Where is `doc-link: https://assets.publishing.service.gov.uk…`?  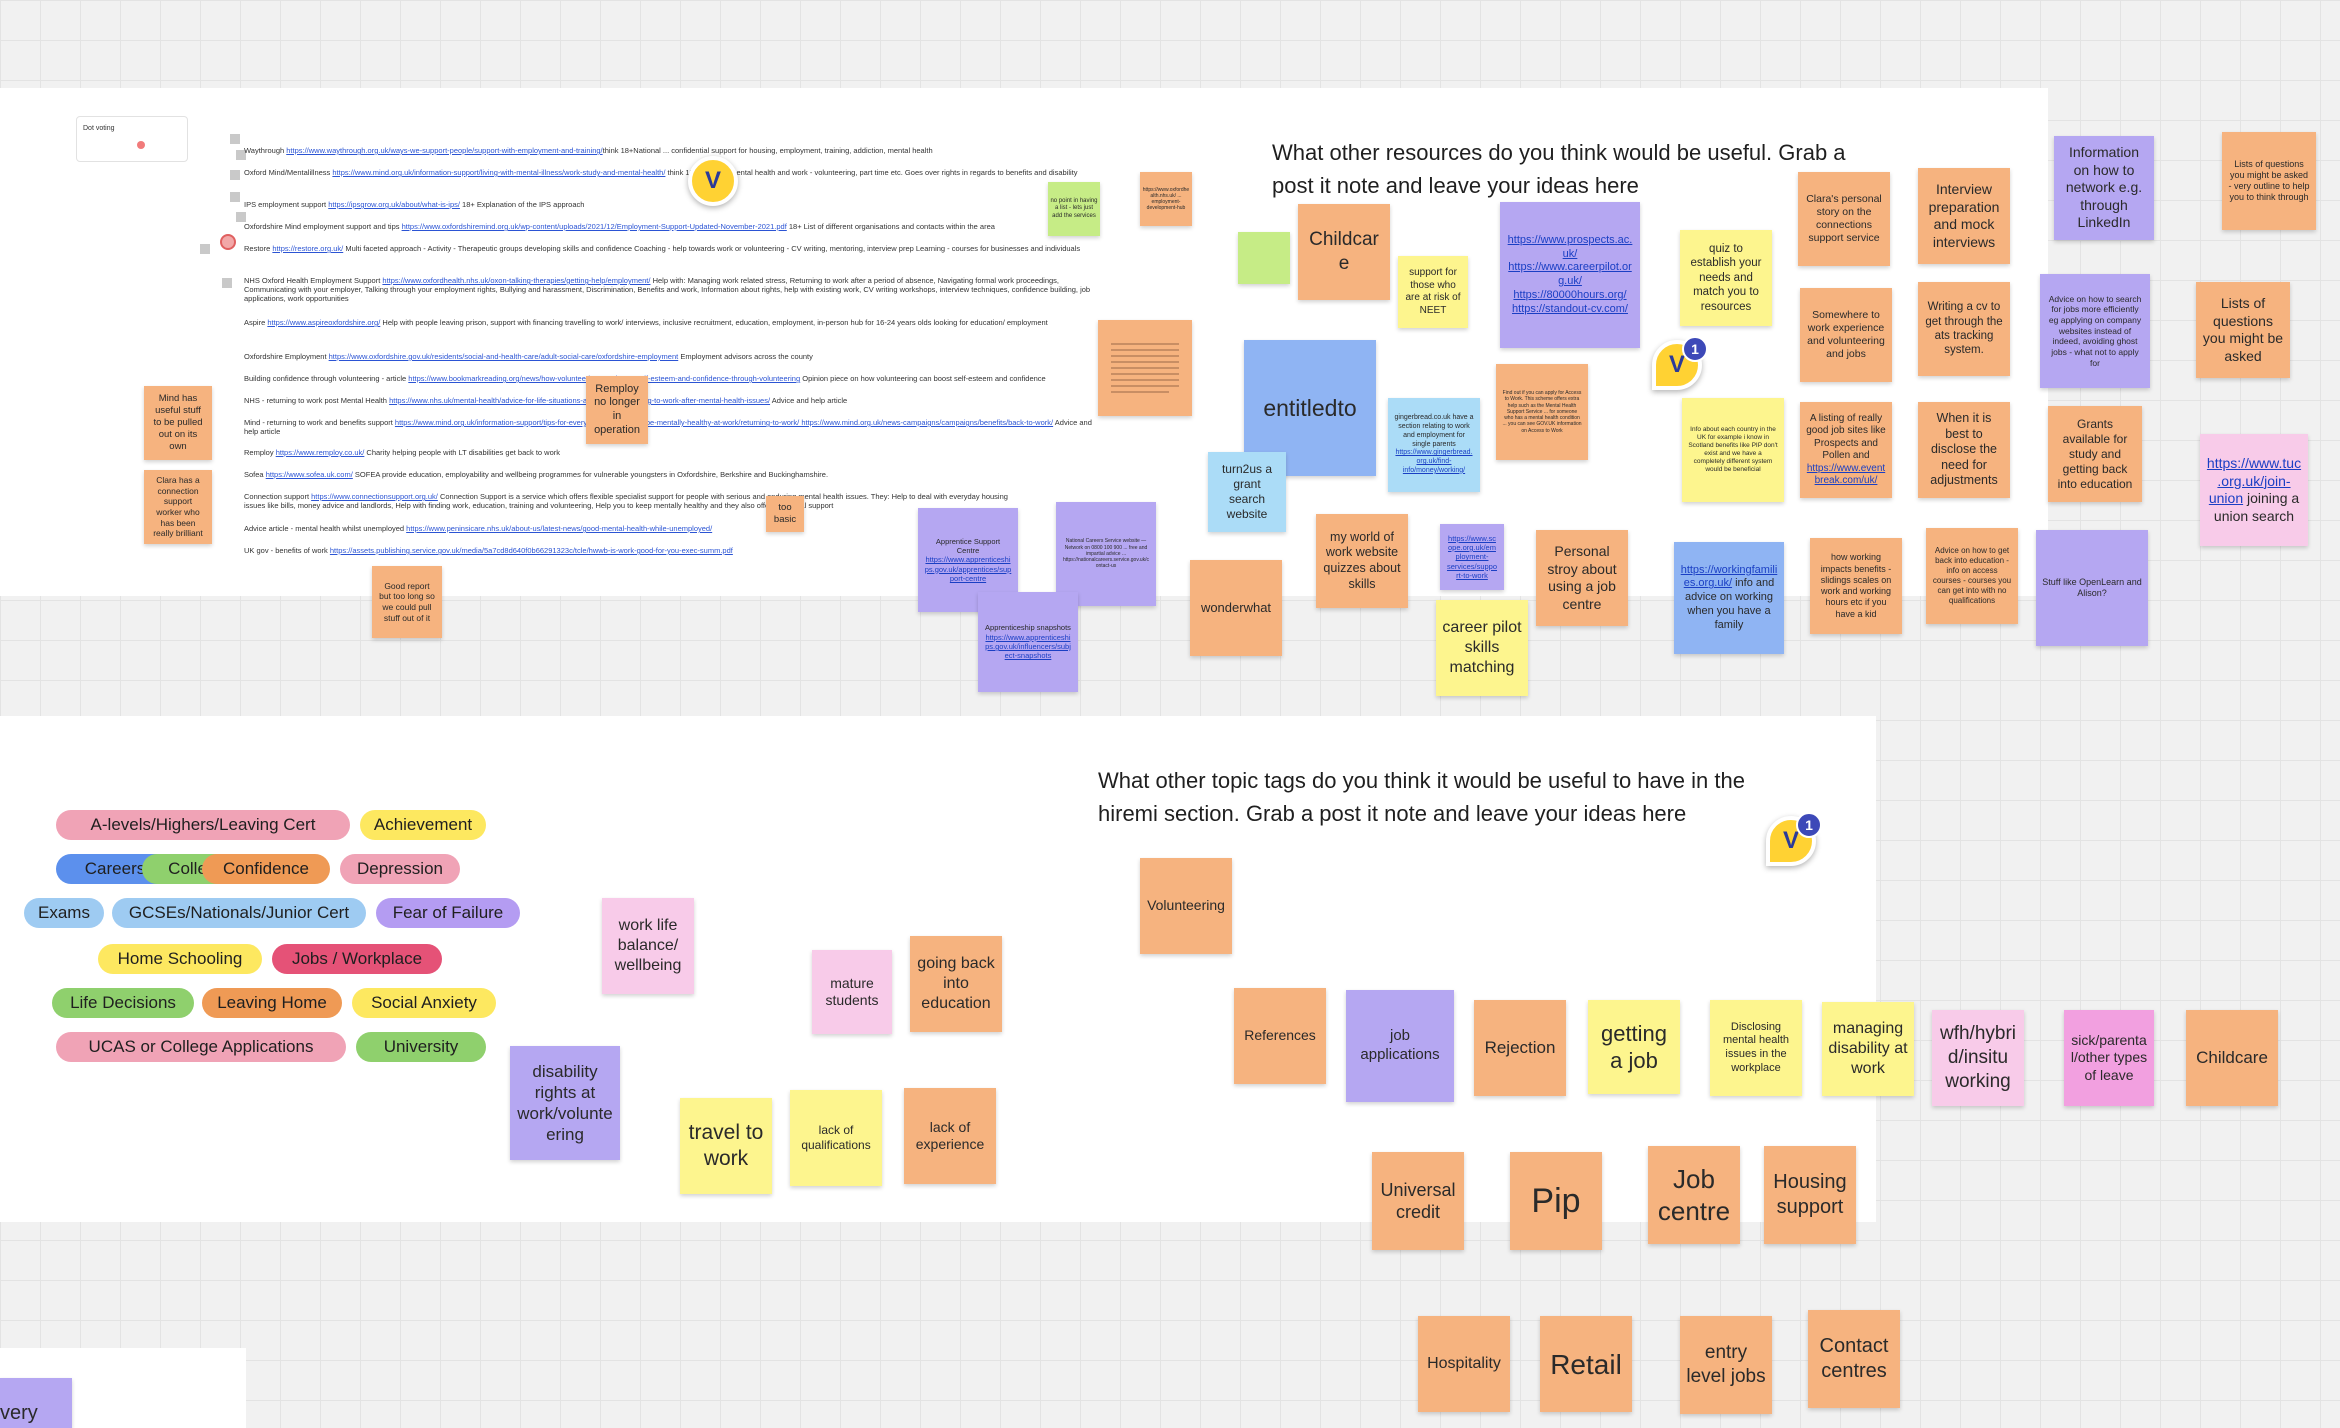 doc-link: https://assets.publishing.service.gov.uk… is located at coordinates (531, 550).